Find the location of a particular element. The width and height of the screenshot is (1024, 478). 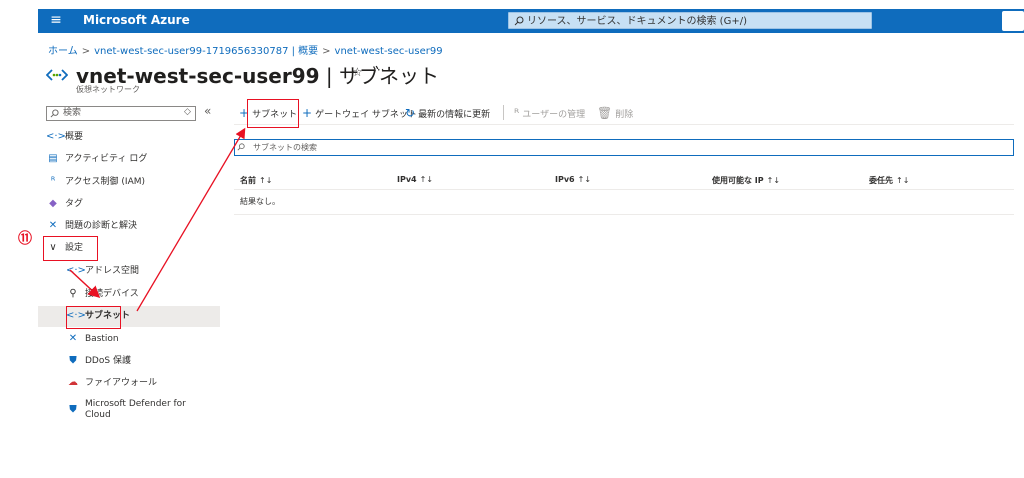

sidebar-item-label: アクティビティ ログ is located at coordinates (106, 159).